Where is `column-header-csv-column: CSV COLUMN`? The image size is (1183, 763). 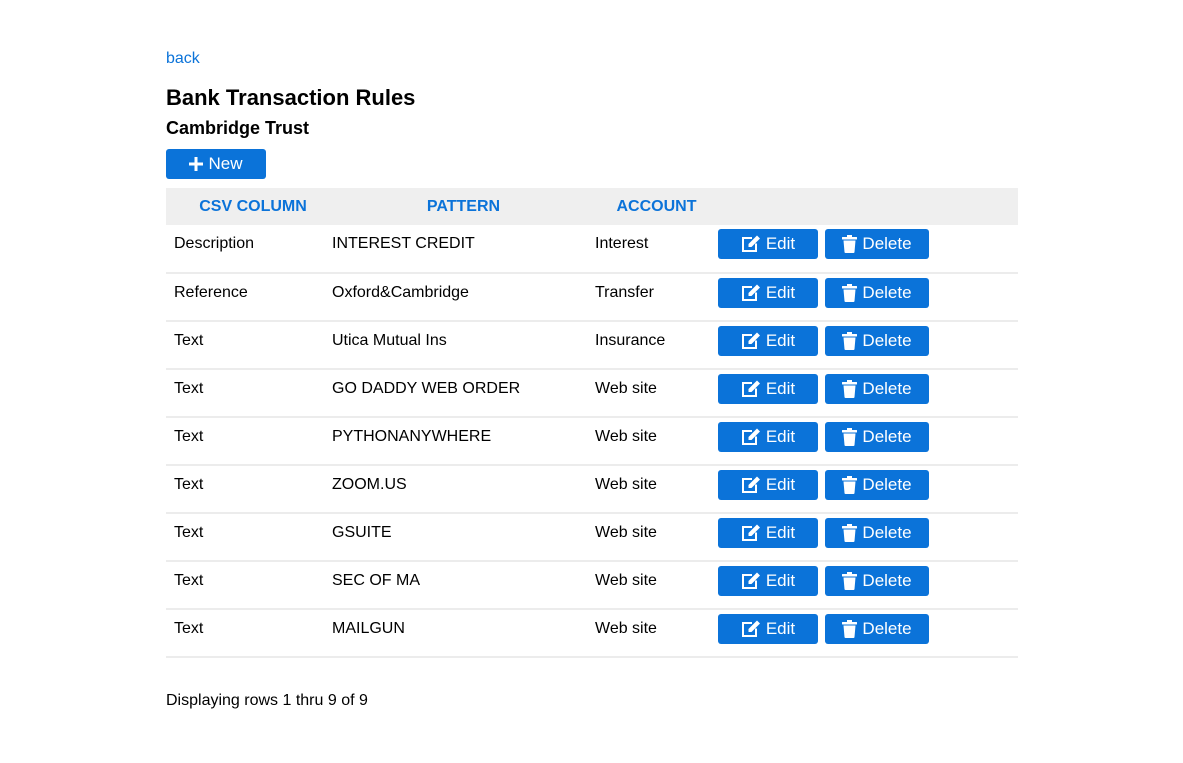 column-header-csv-column: CSV COLUMN is located at coordinates (249, 206).